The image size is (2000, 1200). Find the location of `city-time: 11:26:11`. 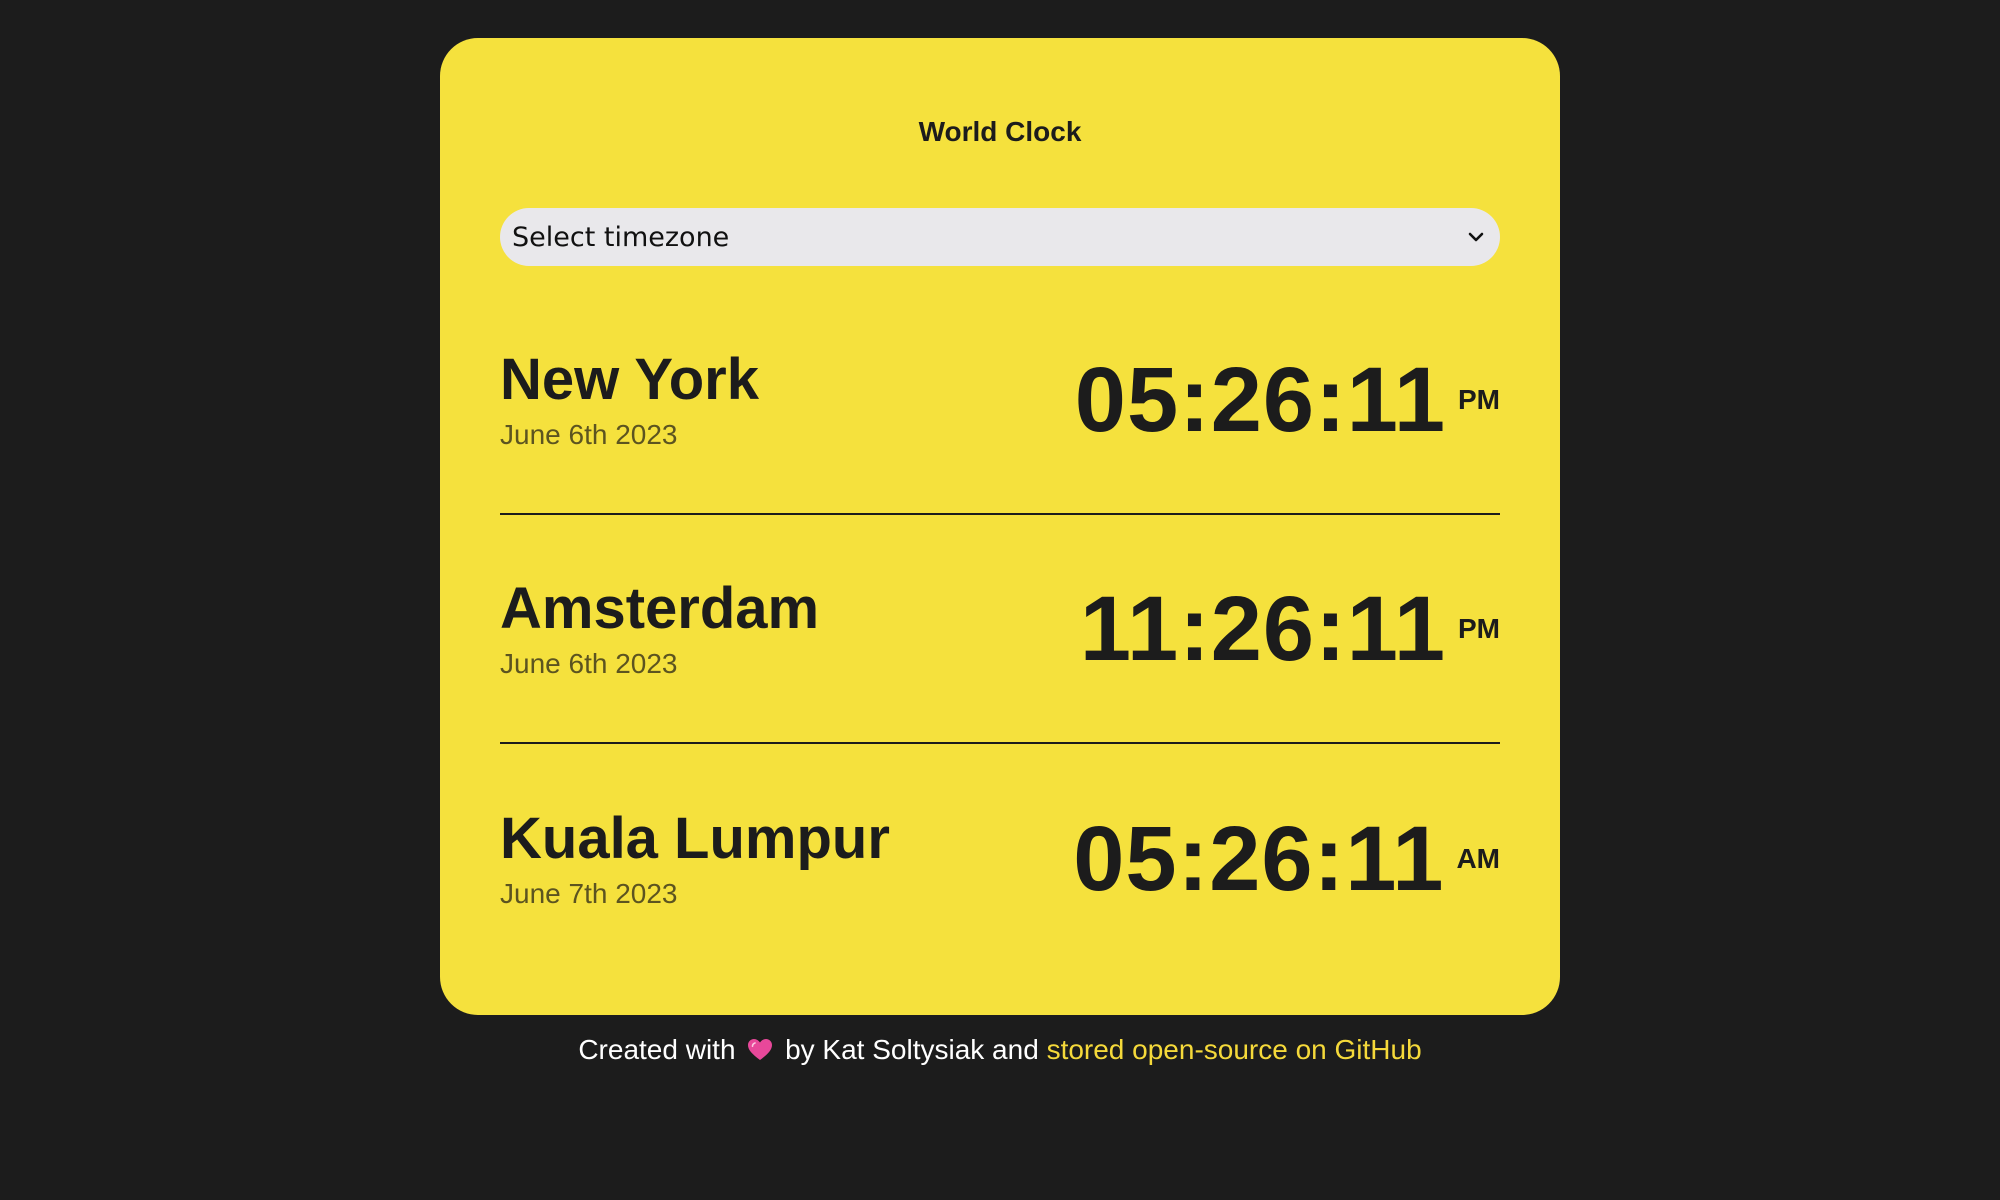

city-time: 11:26:11 is located at coordinates (1262, 628).